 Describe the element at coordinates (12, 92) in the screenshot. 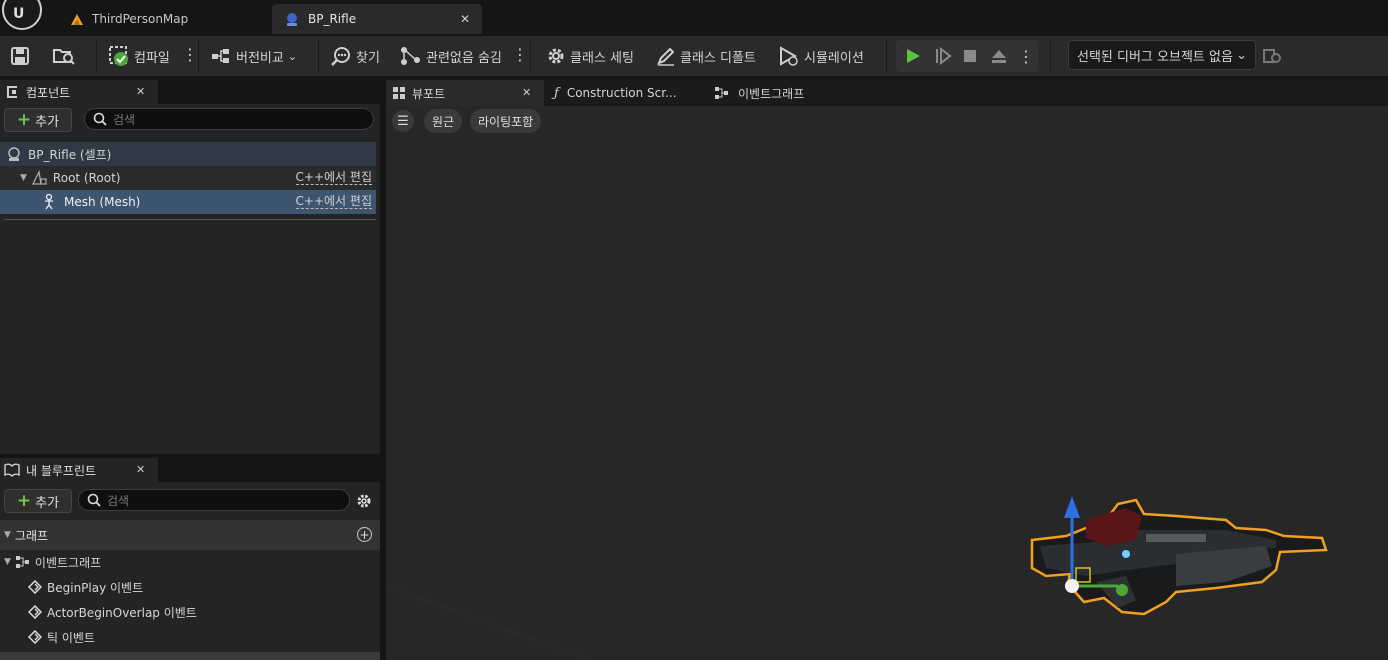

I see `components-icon` at that location.